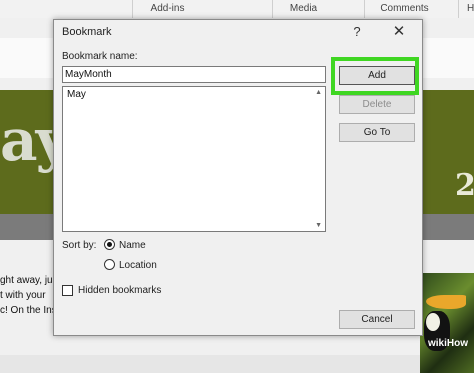 The height and width of the screenshot is (373, 474). Describe the element at coordinates (100, 56) in the screenshot. I see `bookmark-name-label: Bookmark name:` at that location.